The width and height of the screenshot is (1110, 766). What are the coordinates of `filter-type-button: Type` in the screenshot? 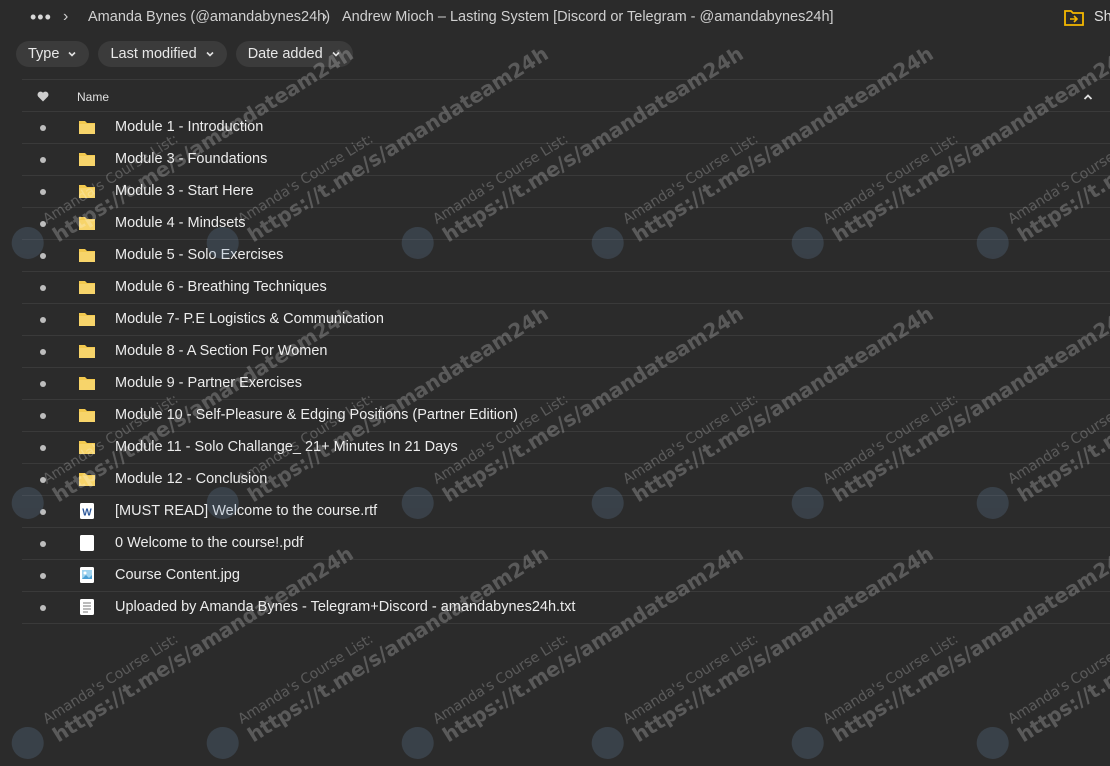 It's located at (53, 54).